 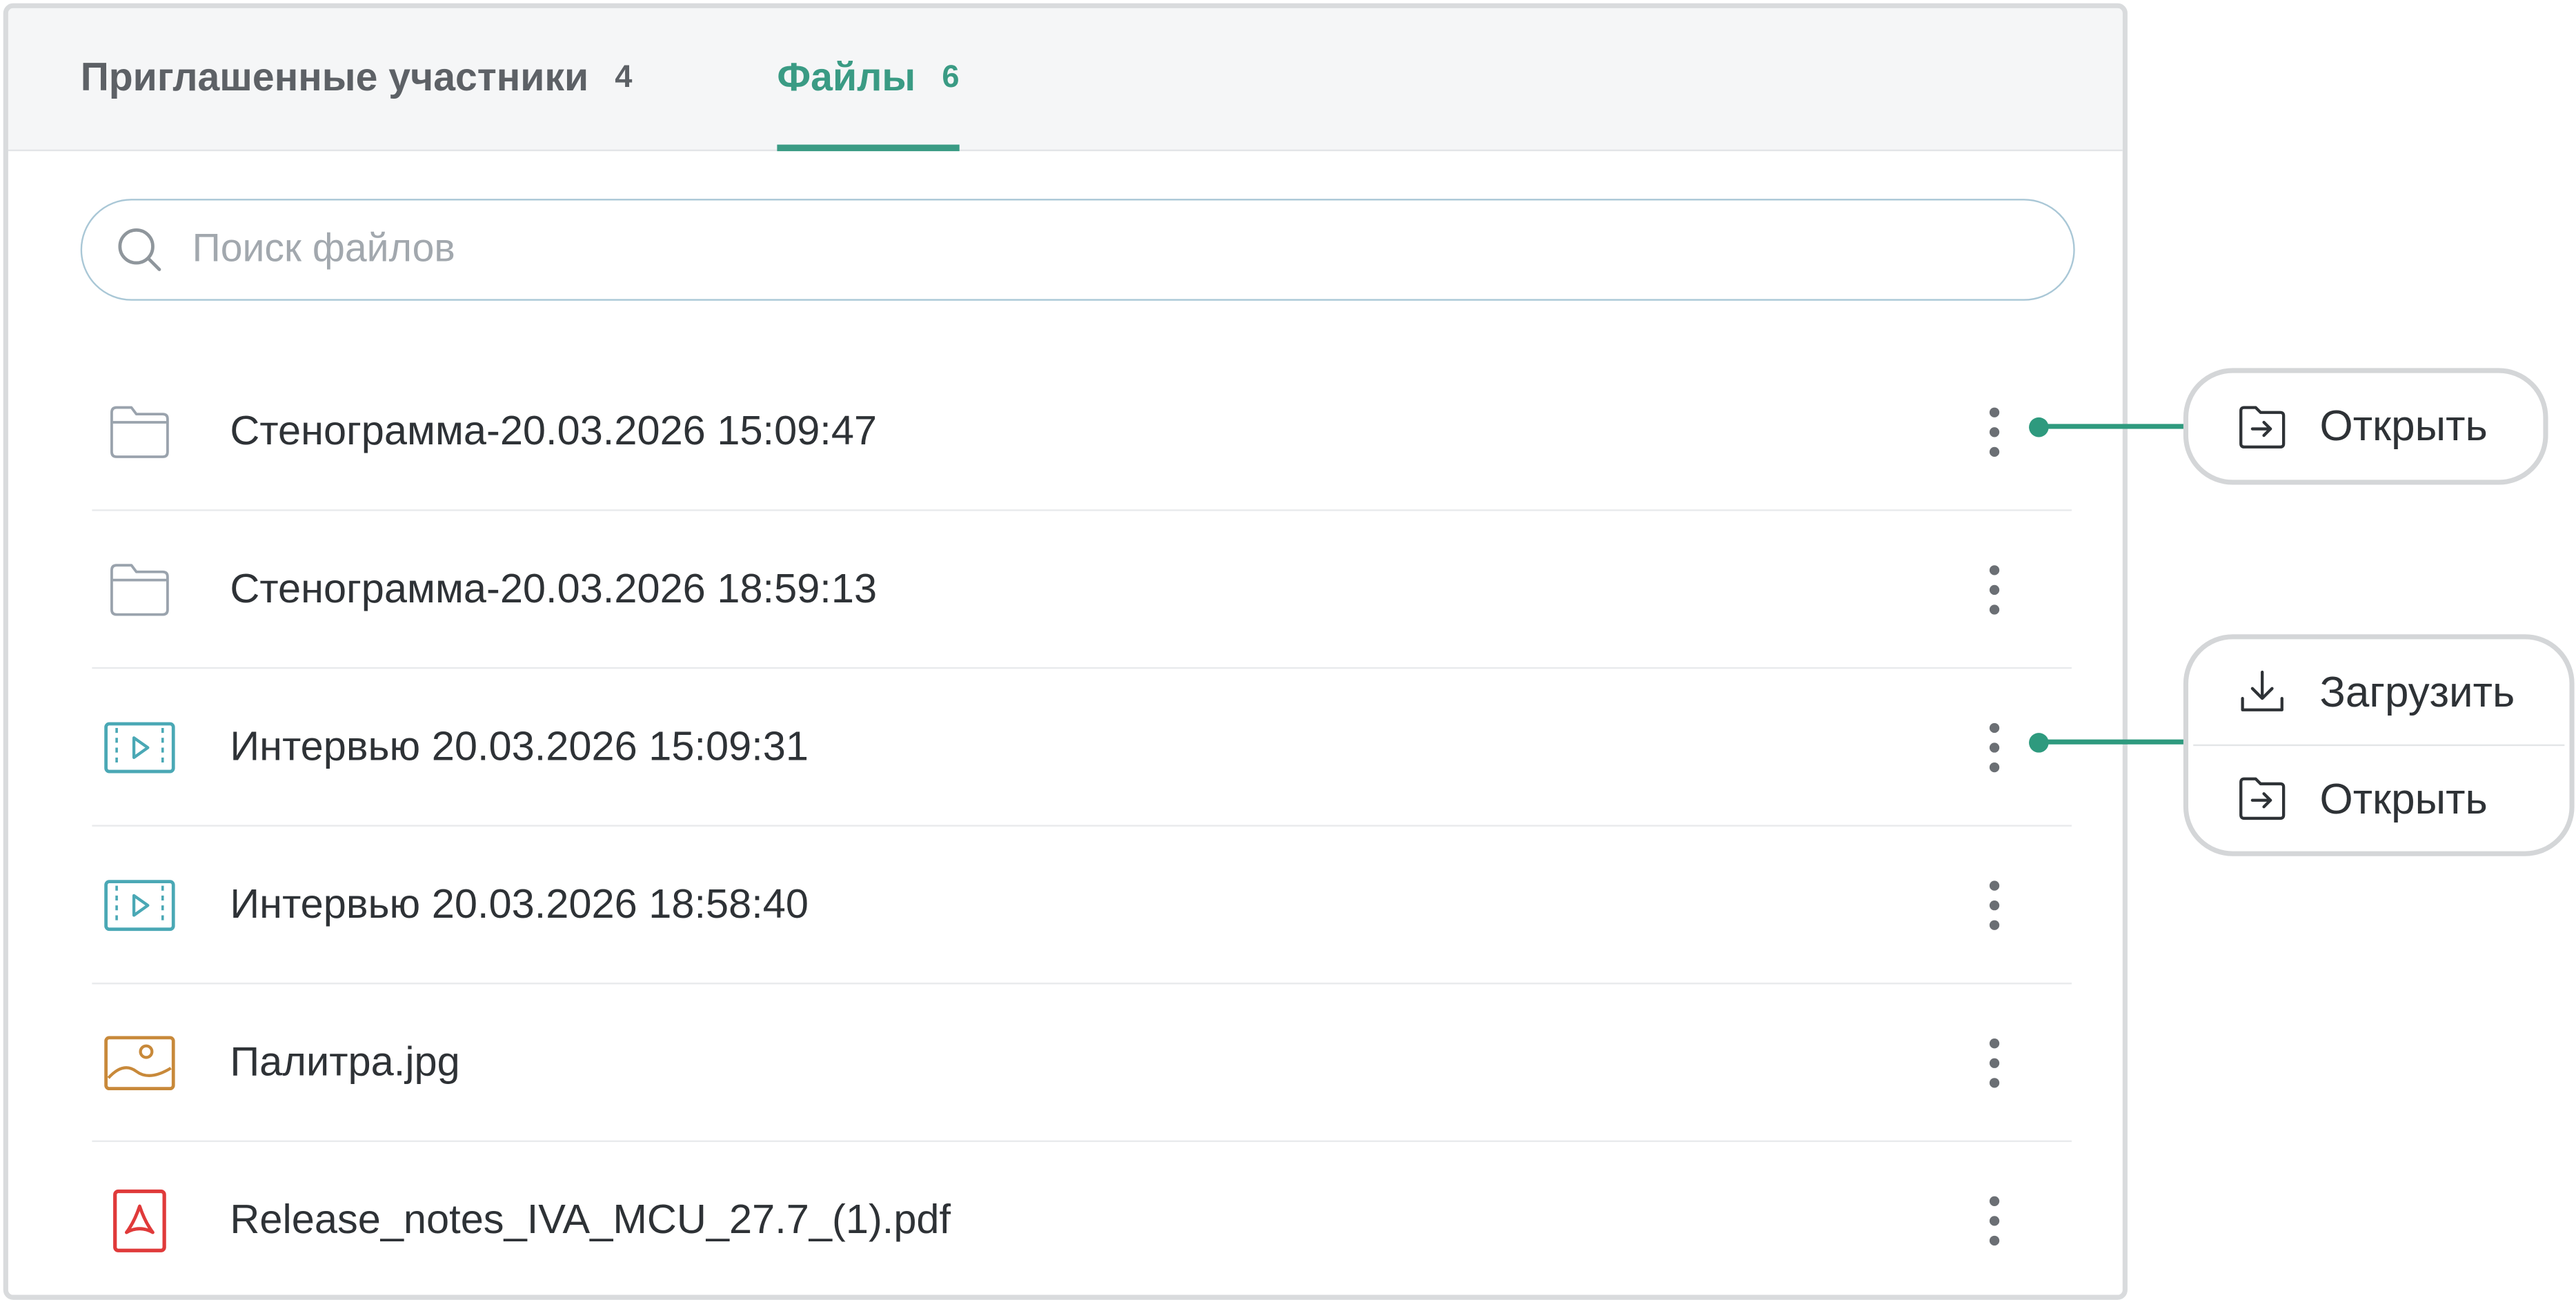 I want to click on file-row: Интервью 20.03.2026 15:09:31, so click(x=1082, y=748).